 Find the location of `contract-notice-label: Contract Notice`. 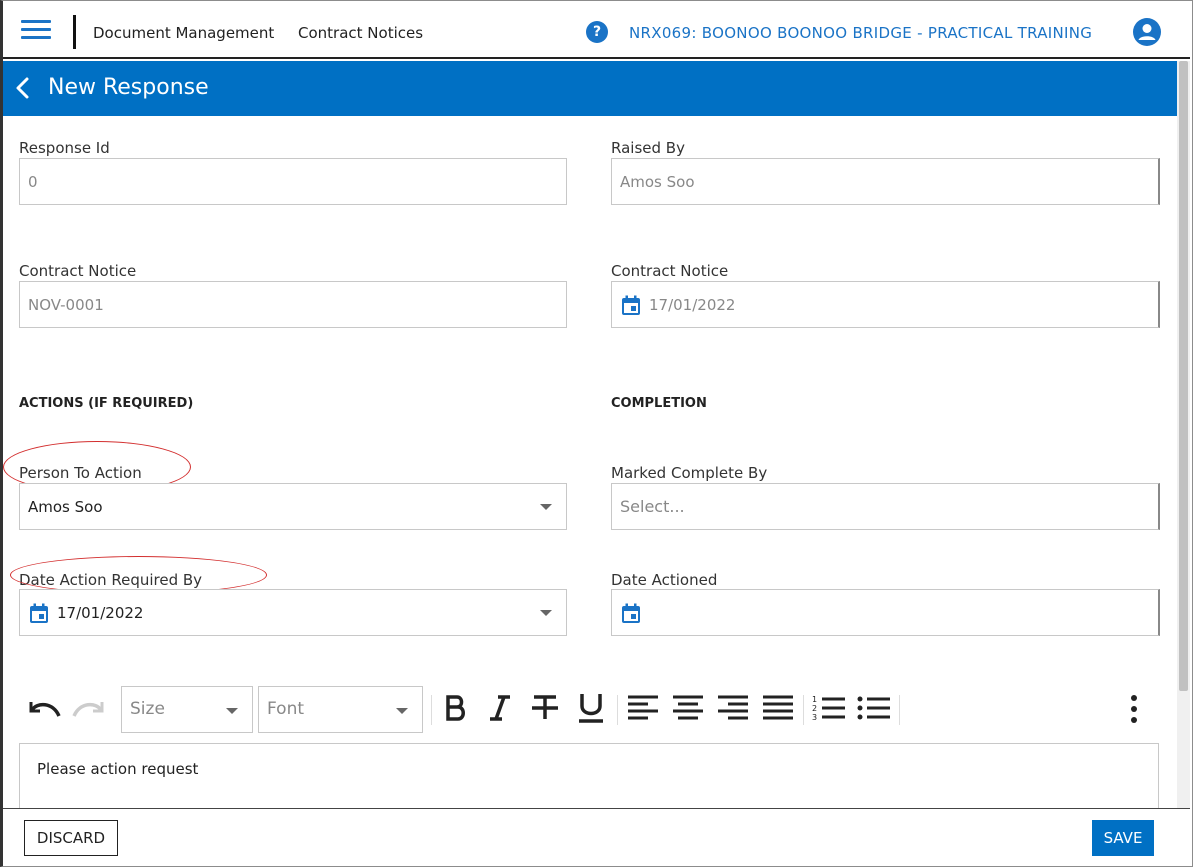

contract-notice-label: Contract Notice is located at coordinates (78, 271).